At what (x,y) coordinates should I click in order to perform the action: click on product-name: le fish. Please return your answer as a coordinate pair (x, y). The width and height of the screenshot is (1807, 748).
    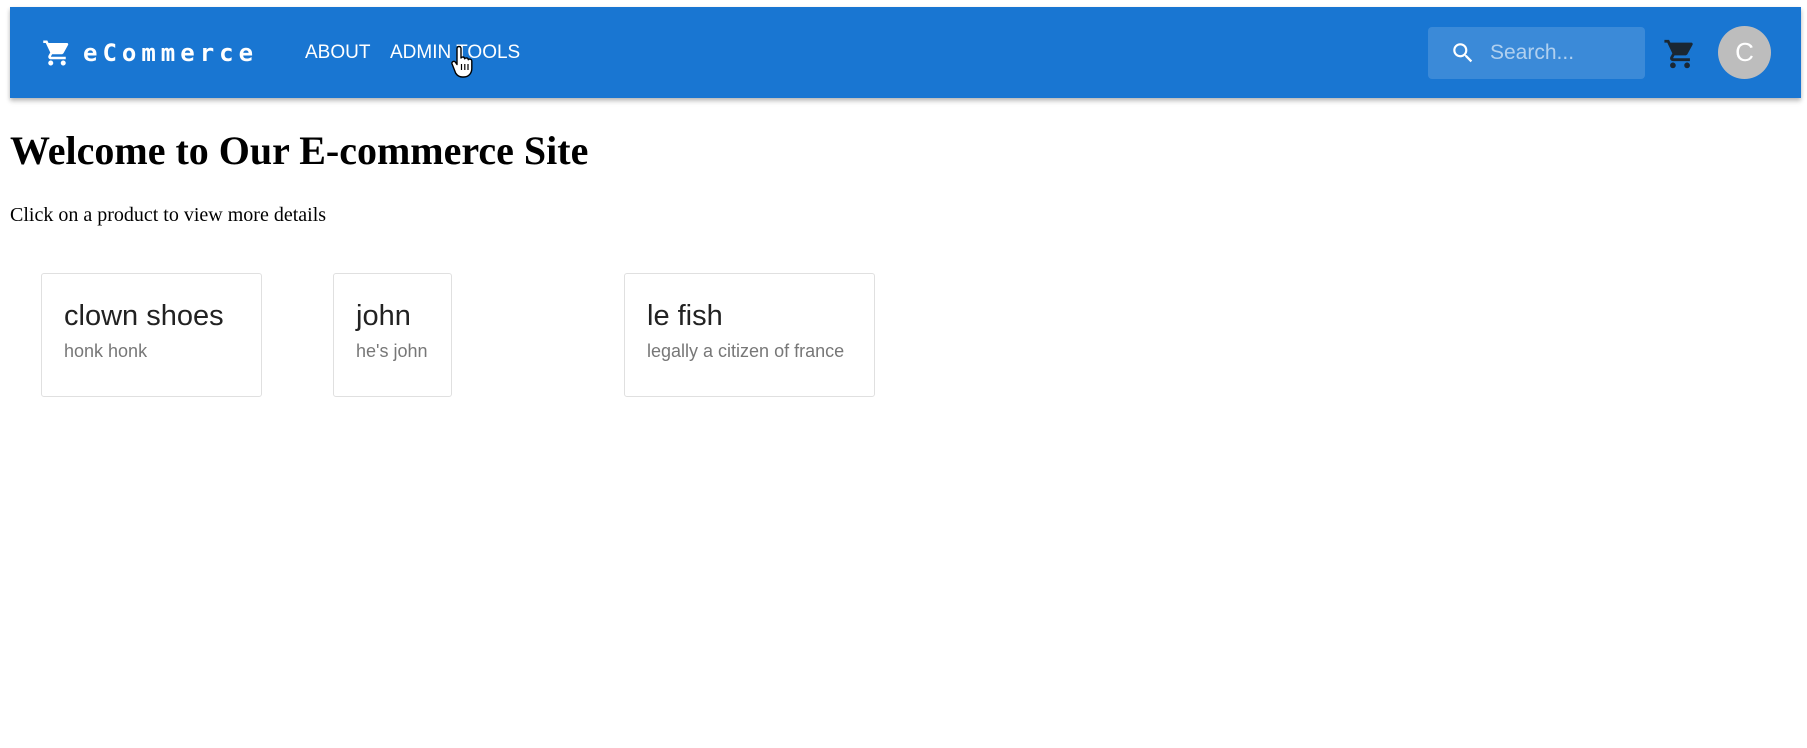
    Looking at the image, I should click on (685, 316).